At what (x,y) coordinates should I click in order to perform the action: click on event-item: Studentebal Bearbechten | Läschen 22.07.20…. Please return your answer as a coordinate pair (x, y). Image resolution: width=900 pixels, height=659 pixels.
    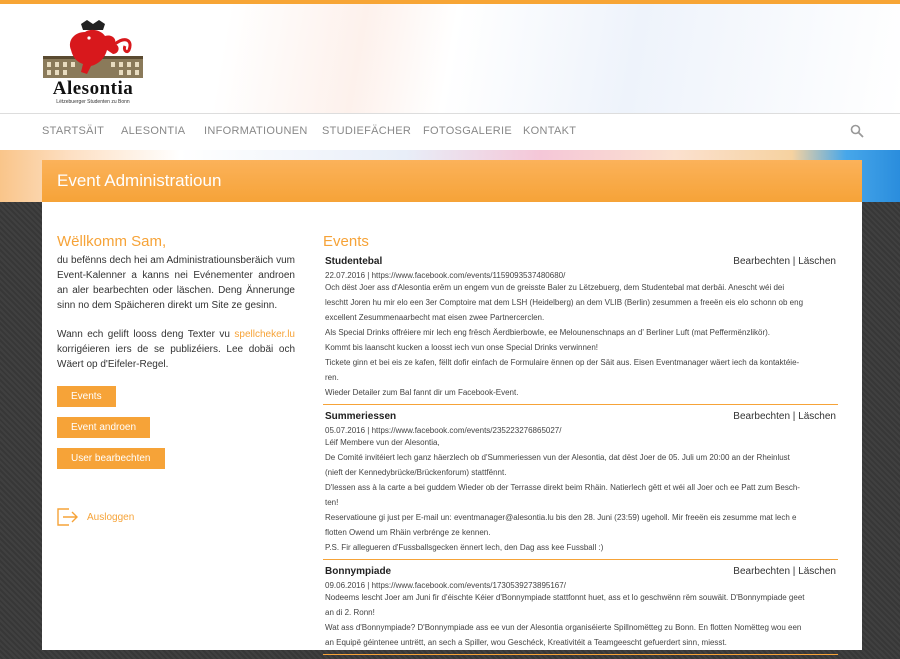
    Looking at the image, I should click on (580, 329).